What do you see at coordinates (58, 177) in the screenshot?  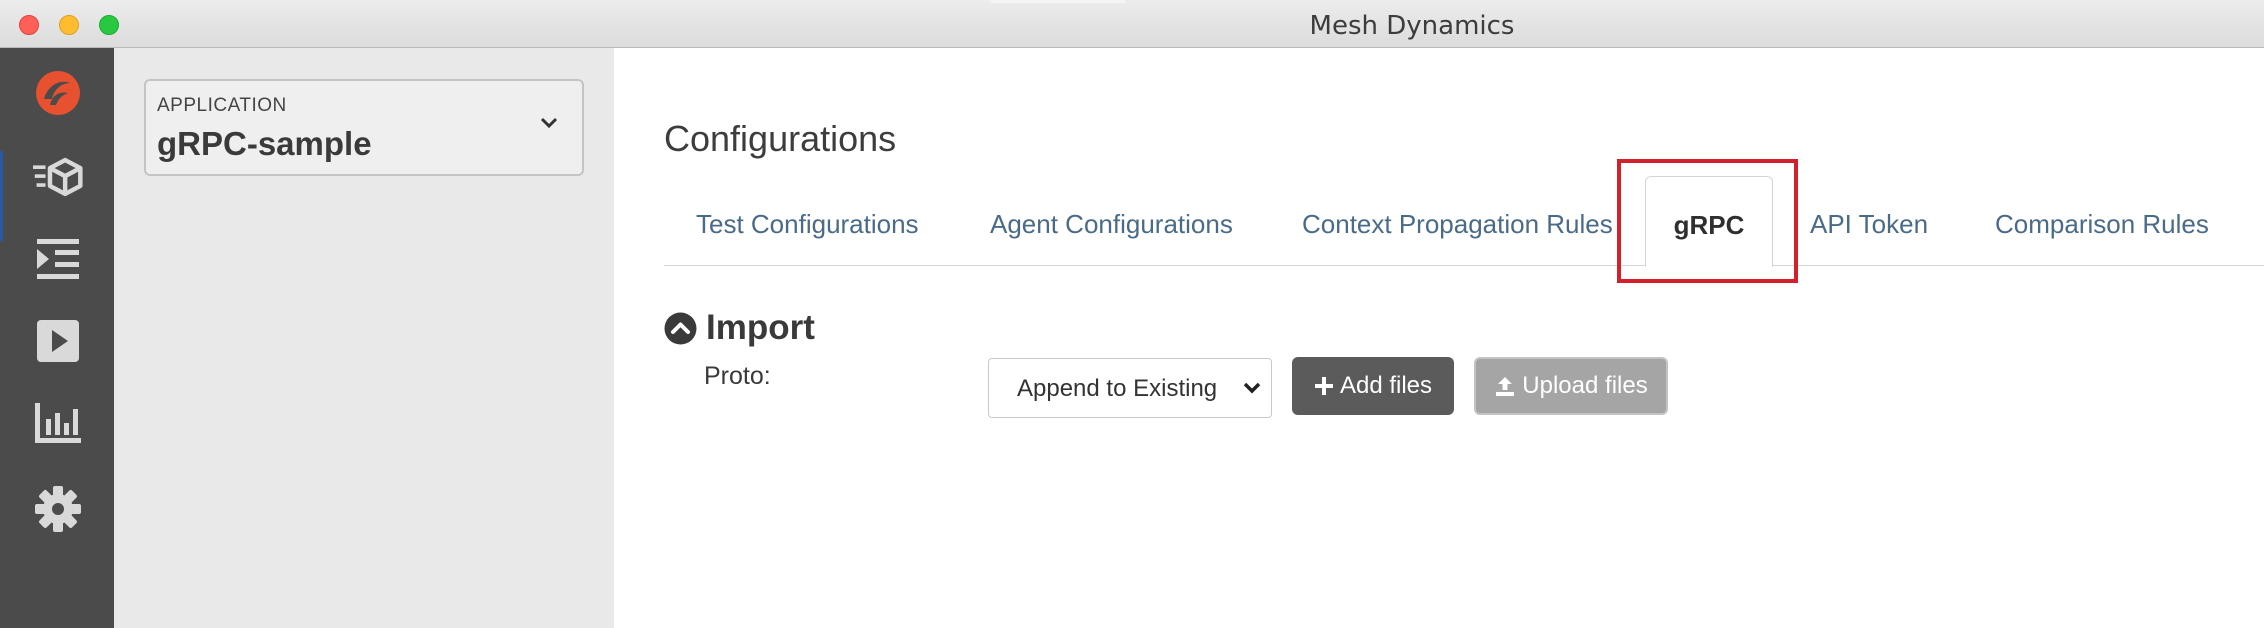 I see `test-suite-icon` at bounding box center [58, 177].